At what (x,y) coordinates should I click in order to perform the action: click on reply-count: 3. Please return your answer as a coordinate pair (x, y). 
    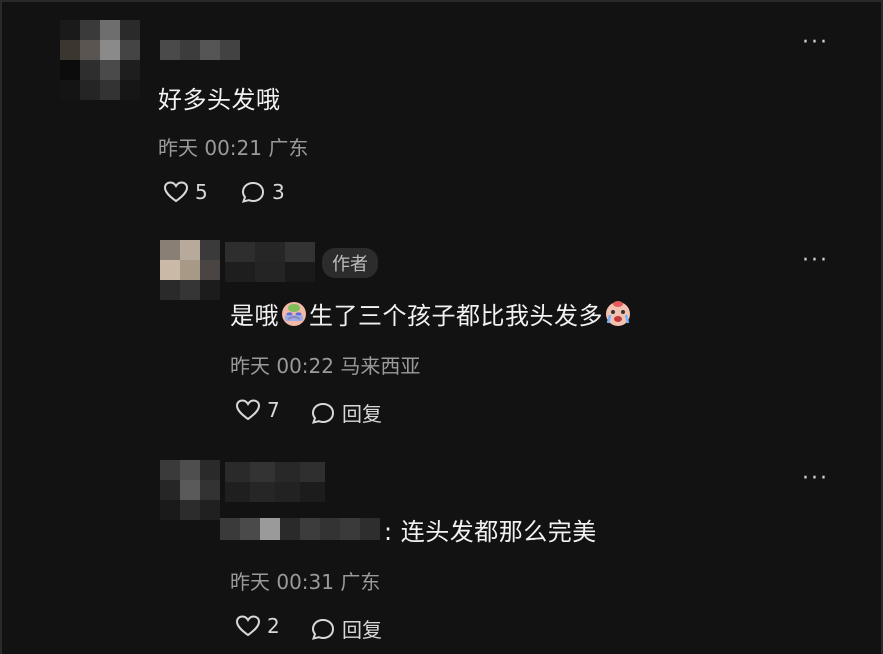
    Looking at the image, I should click on (278, 192).